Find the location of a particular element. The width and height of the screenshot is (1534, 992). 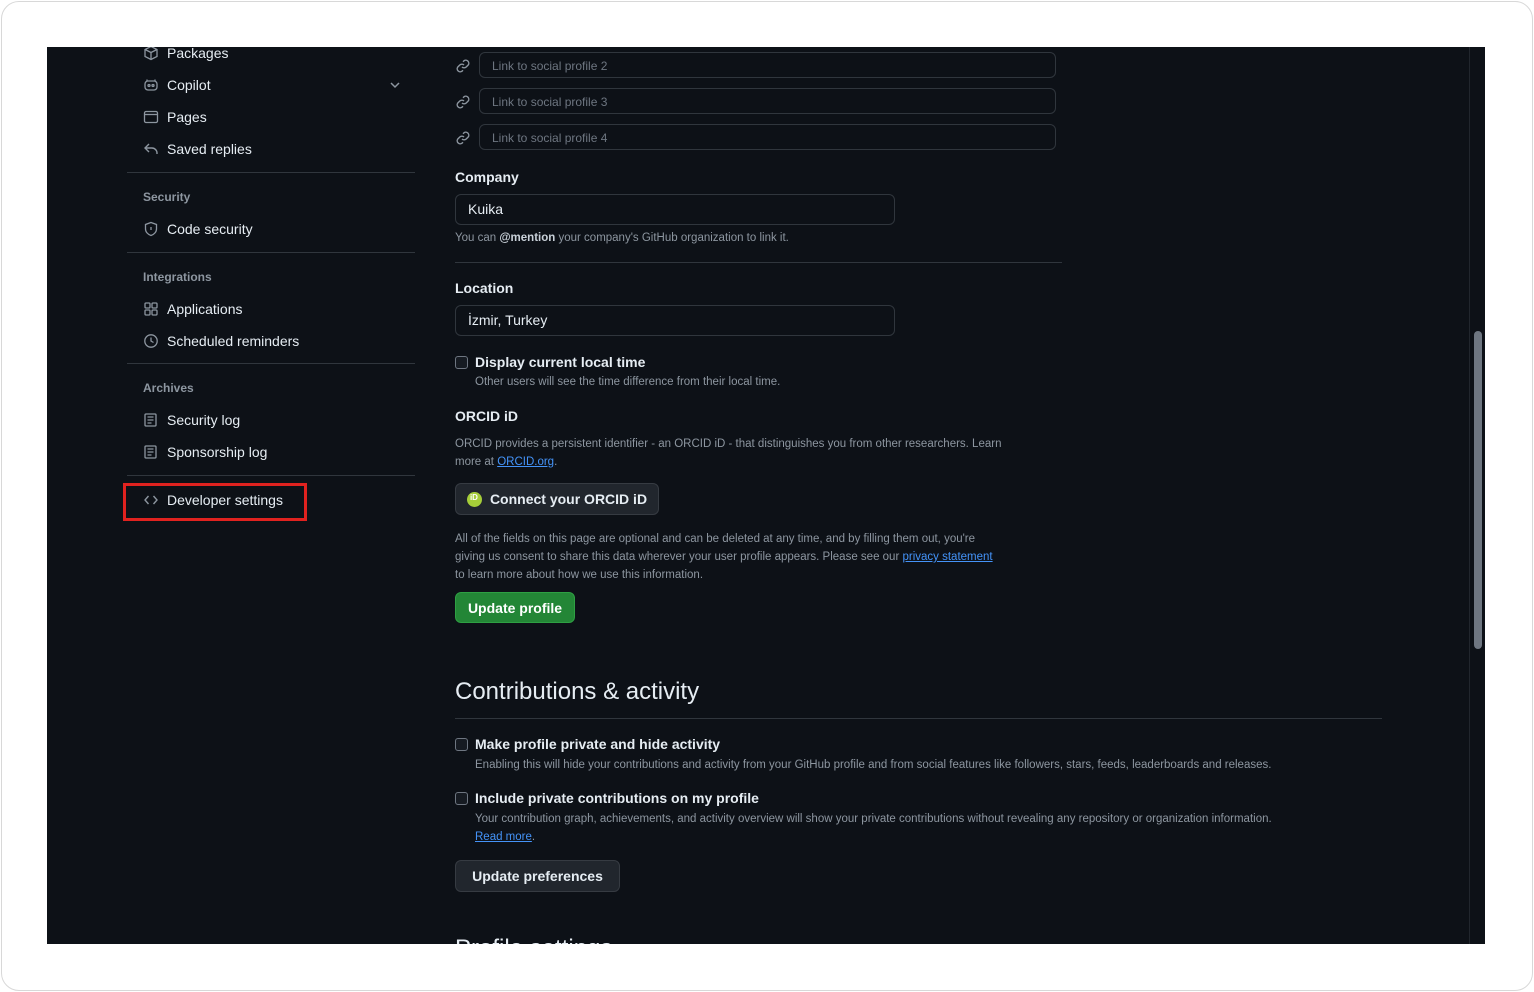

local-time-checkbox is located at coordinates (461, 362).